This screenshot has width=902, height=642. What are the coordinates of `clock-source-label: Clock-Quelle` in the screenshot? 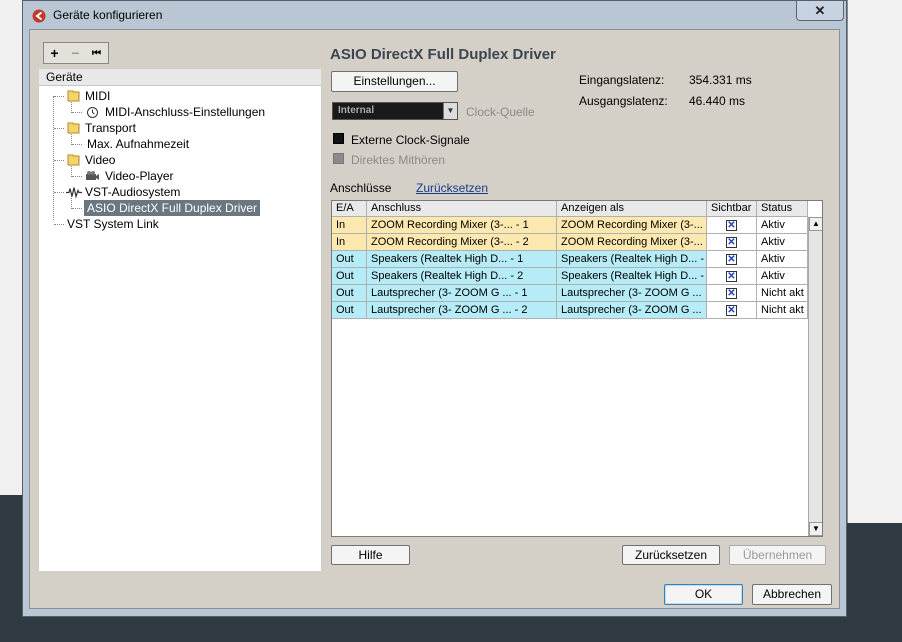 It's located at (500, 112).